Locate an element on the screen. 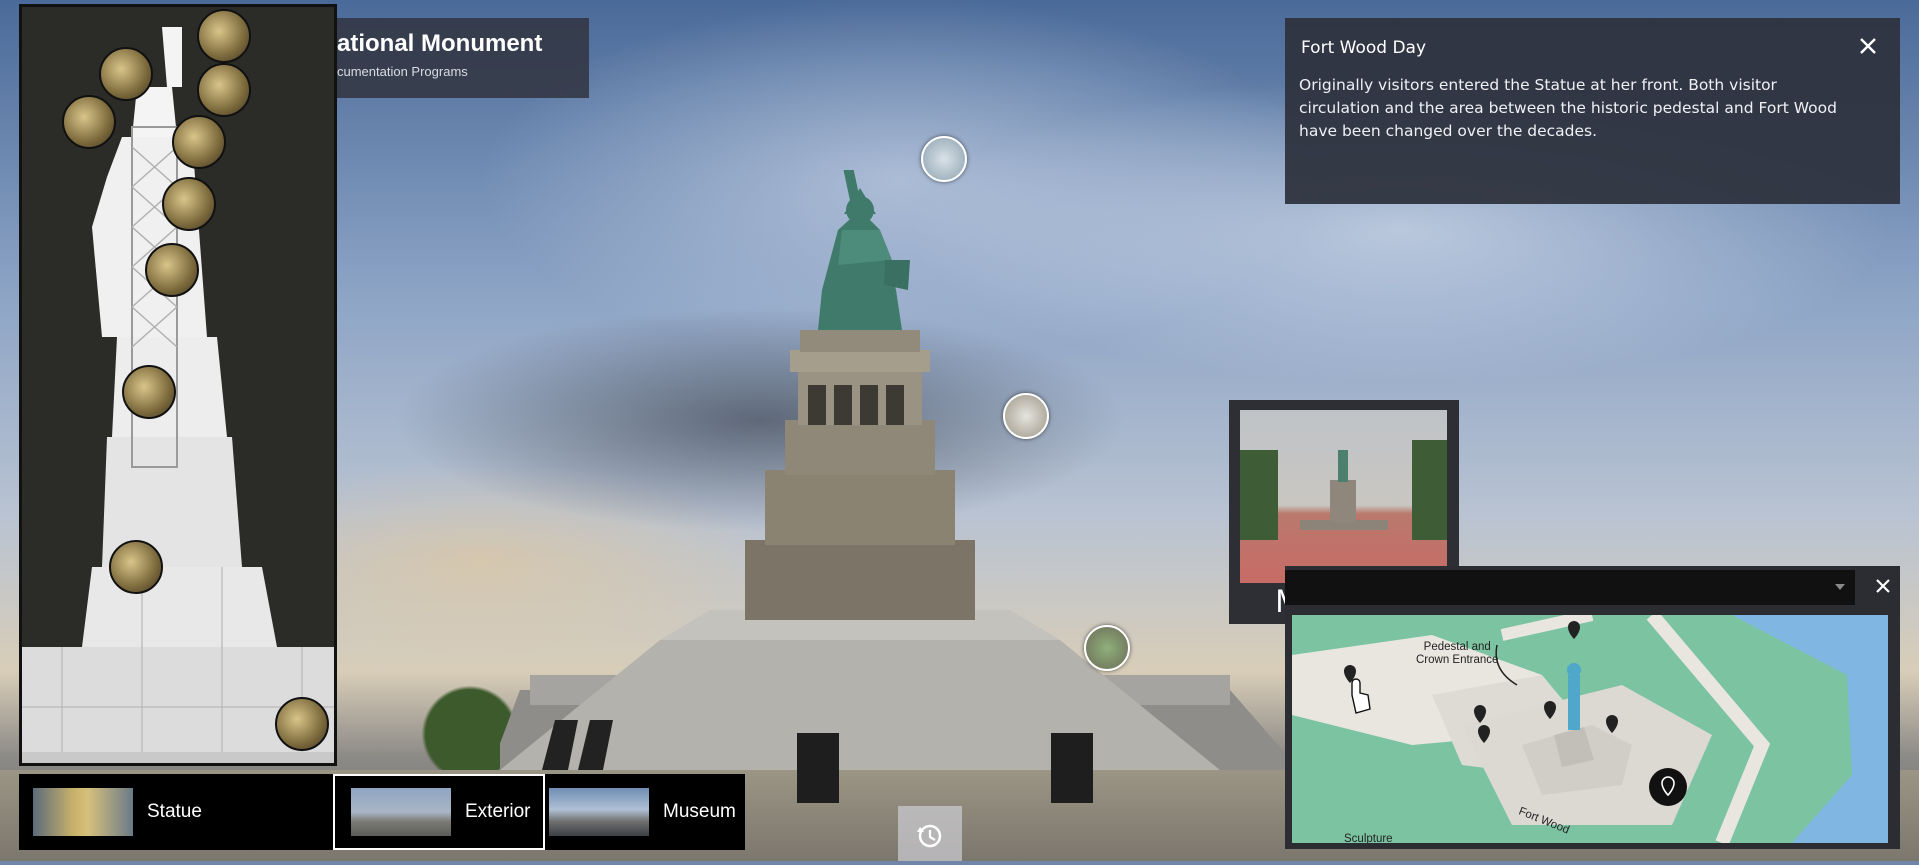 The width and height of the screenshot is (1919, 865). info-panel-title: Fort Wood Day is located at coordinates (1364, 48).